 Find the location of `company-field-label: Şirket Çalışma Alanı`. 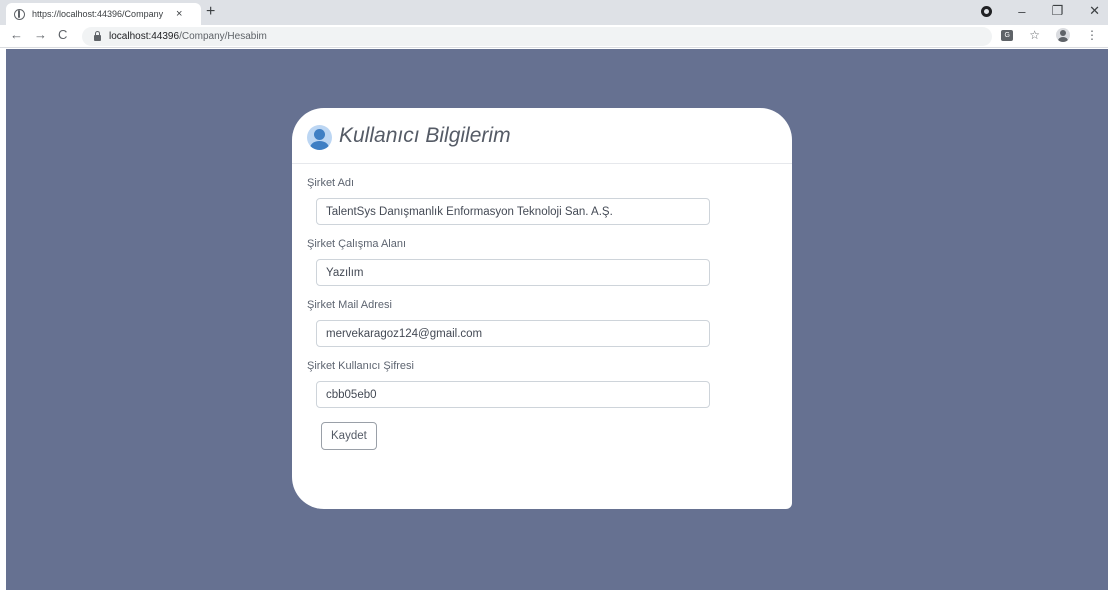

company-field-label: Şirket Çalışma Alanı is located at coordinates (357, 244).